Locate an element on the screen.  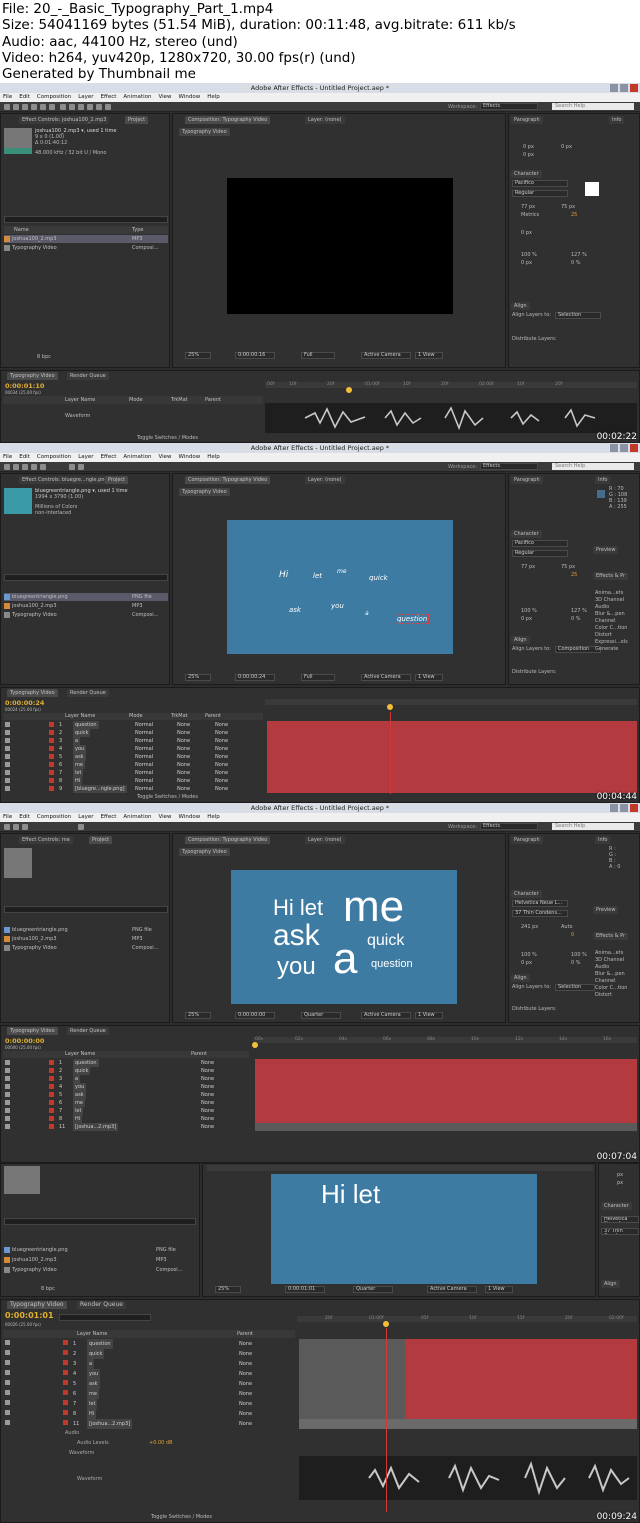
fx-item: Audio is located at coordinates (602, 607).